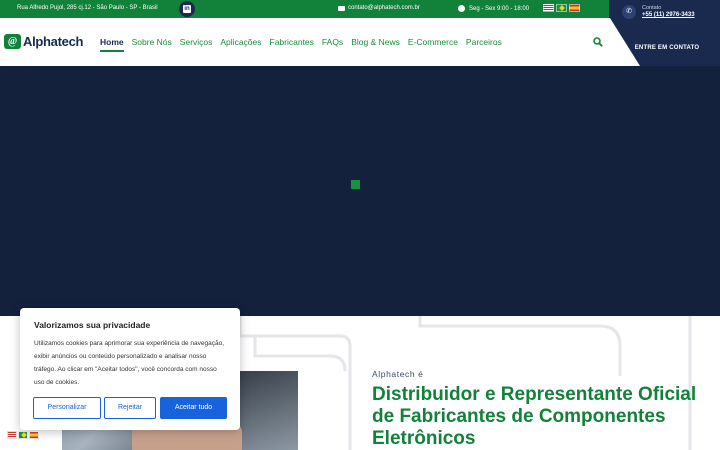 This screenshot has width=720, height=450. I want to click on email-contact: contato@alphatech.com.br, so click(379, 8).